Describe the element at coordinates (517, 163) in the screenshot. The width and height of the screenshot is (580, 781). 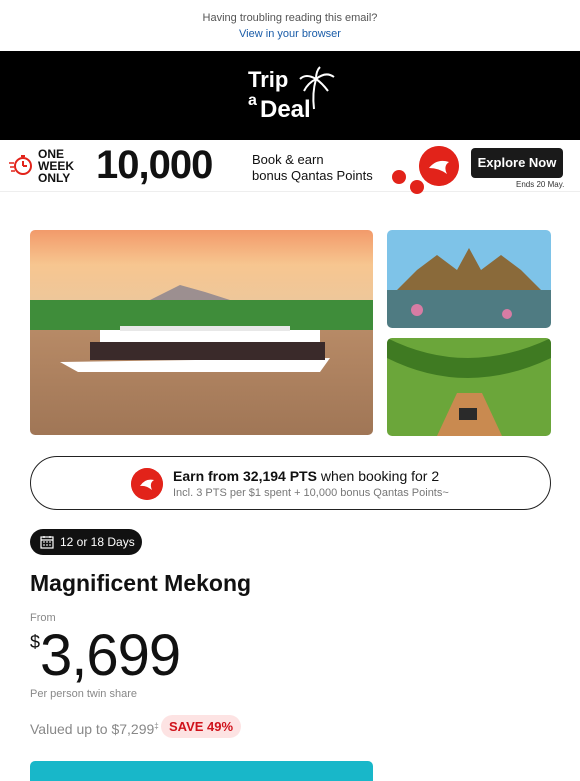
I see `explore-now-button: Explore Now` at that location.